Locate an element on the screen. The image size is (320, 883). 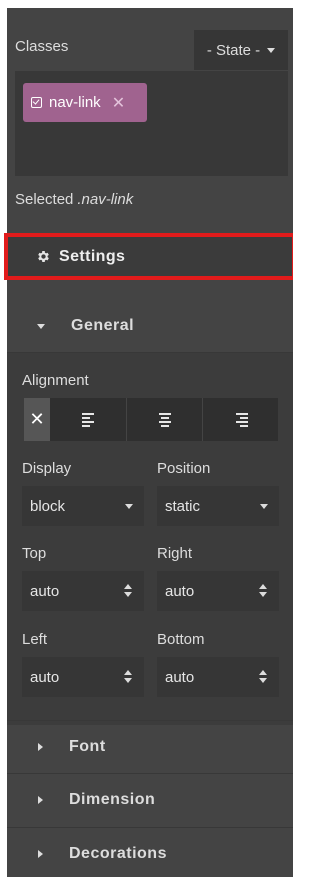
top-input: auto is located at coordinates (83, 591).